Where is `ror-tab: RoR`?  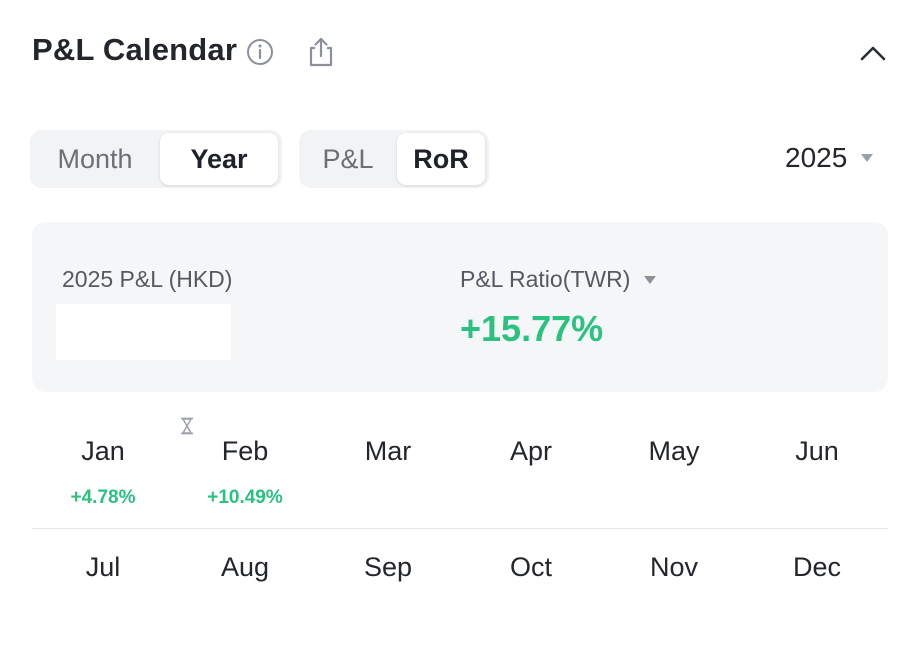 ror-tab: RoR is located at coordinates (441, 159).